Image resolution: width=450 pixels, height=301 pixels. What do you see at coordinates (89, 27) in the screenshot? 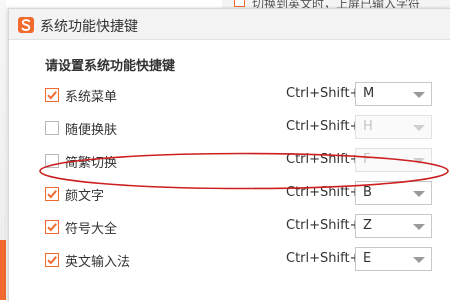
I see `dialog-title: 系统功能快捷键` at bounding box center [89, 27].